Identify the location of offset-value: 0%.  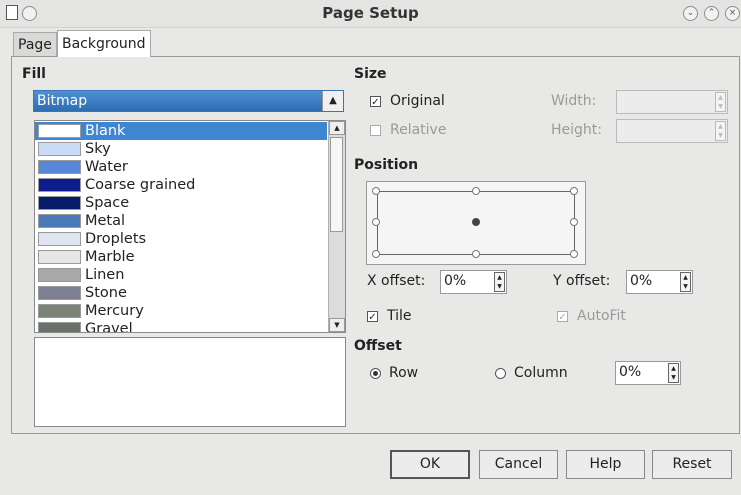
(630, 372).